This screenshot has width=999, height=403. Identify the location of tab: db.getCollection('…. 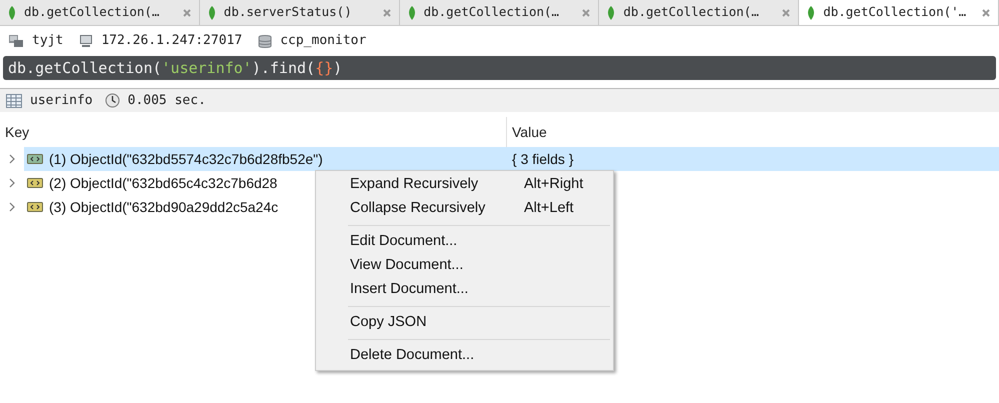
(899, 12).